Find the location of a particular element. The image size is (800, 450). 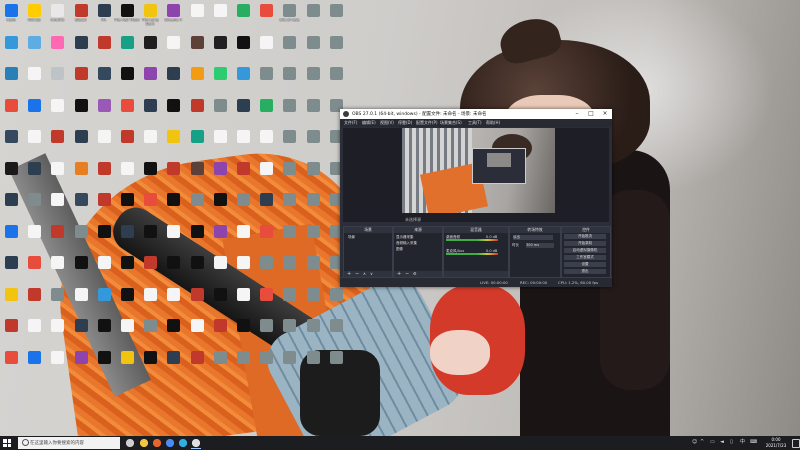

desktop-icon: Bloodl is located at coordinates (81, 17).